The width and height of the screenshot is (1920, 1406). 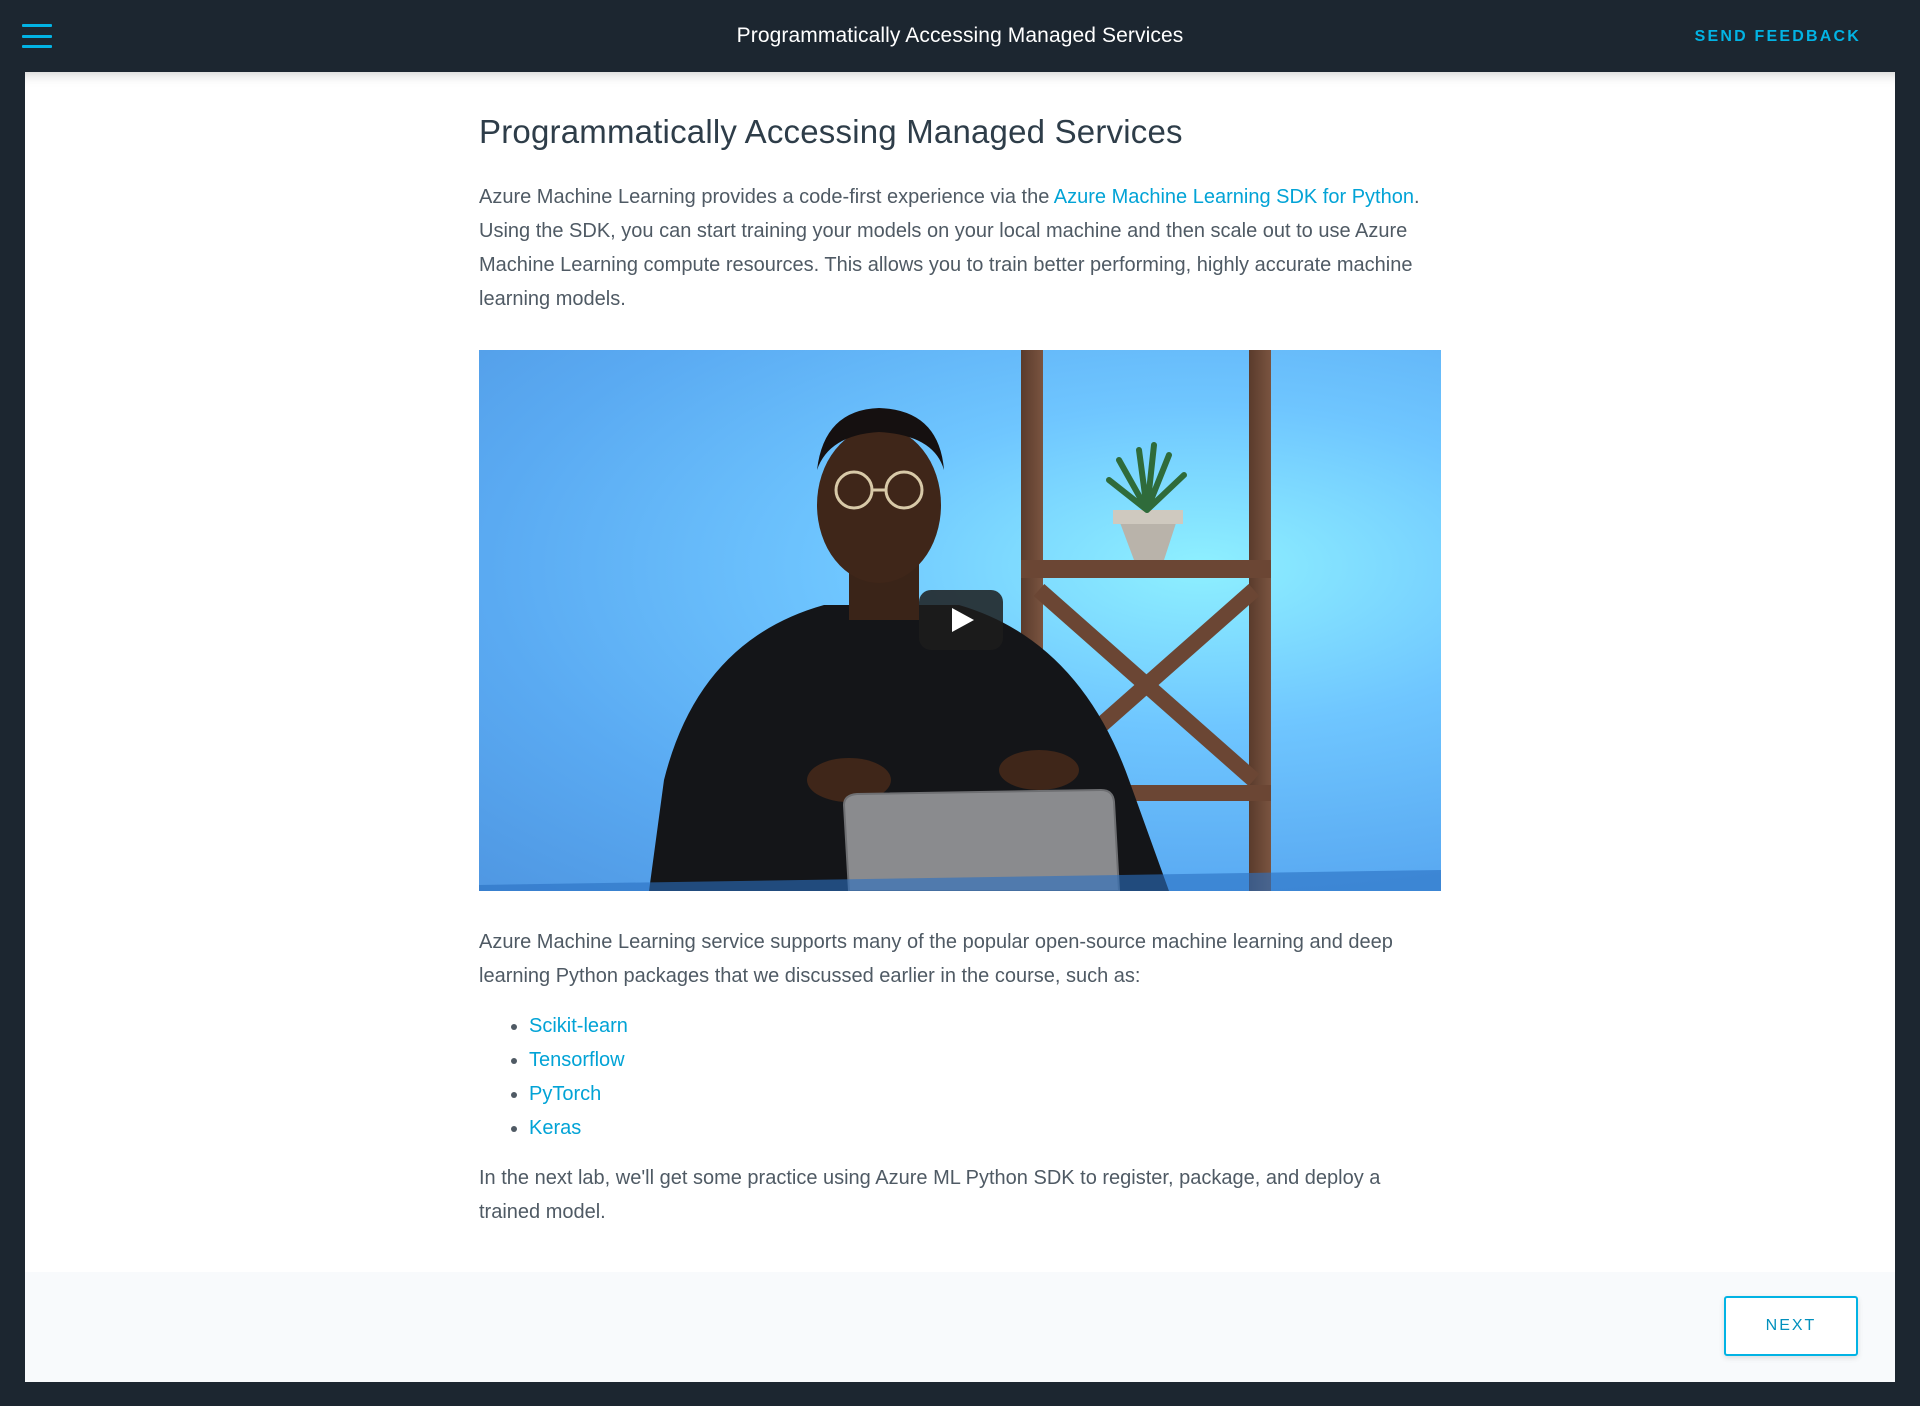 What do you see at coordinates (565, 1094) in the screenshot?
I see `pytorch-link: PyTorch` at bounding box center [565, 1094].